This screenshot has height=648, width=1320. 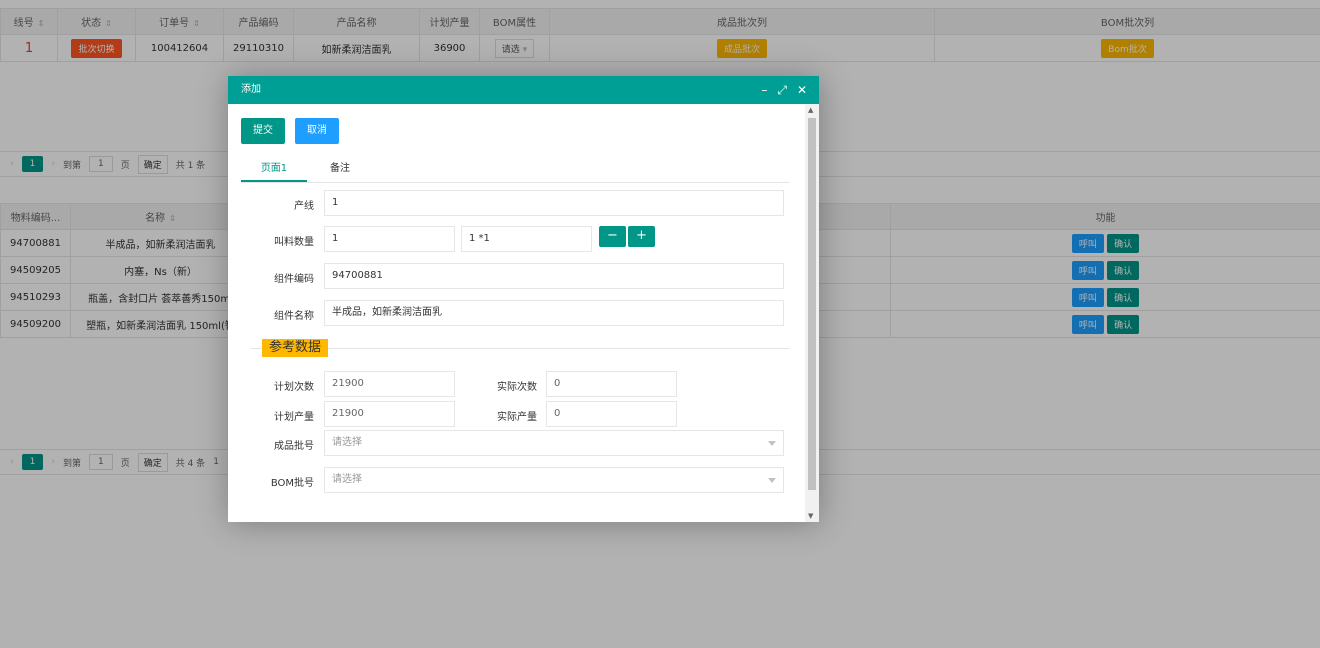 I want to click on reference-legend: 参考数据, so click(x=295, y=348).